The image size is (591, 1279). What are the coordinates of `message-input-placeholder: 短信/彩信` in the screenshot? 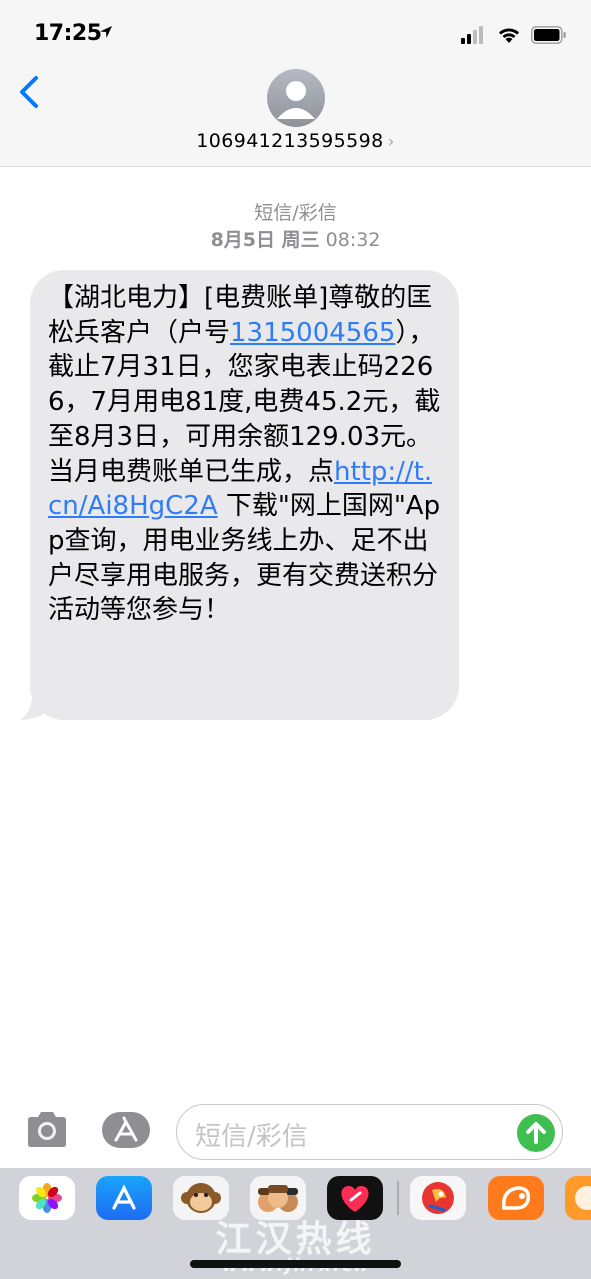 It's located at (251, 1137).